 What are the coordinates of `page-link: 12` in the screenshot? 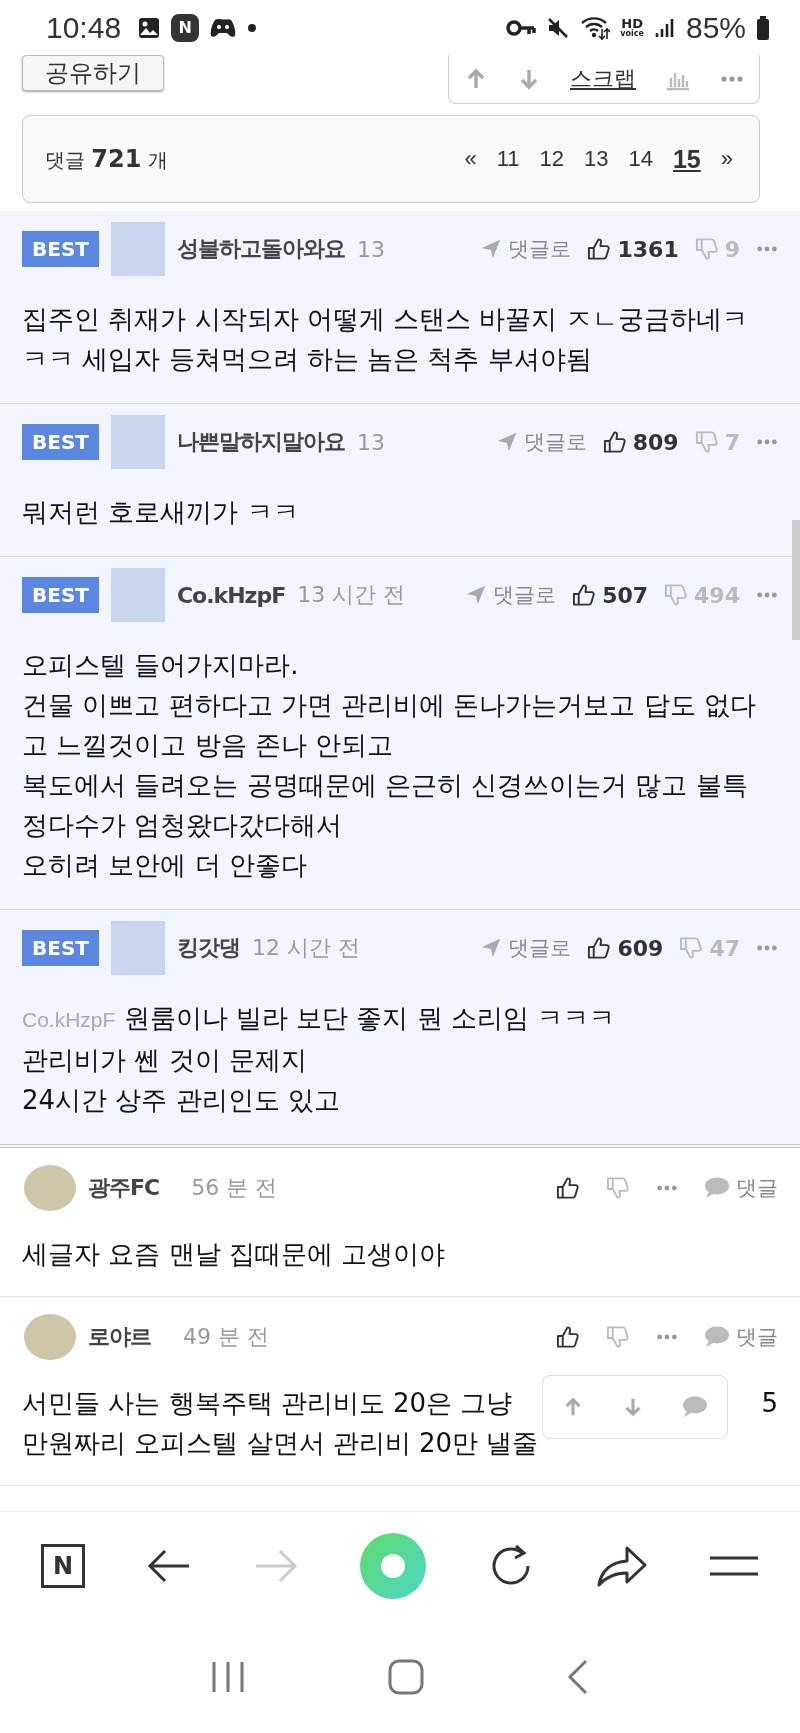 It's located at (551, 159).